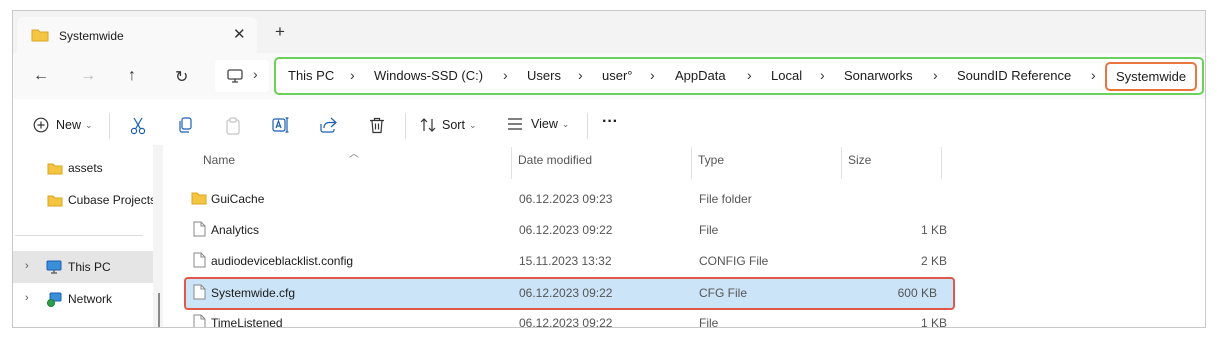 The height and width of the screenshot is (339, 1217). I want to click on breadcrumb-soundid-reference: SoundID Reference, so click(1014, 75).